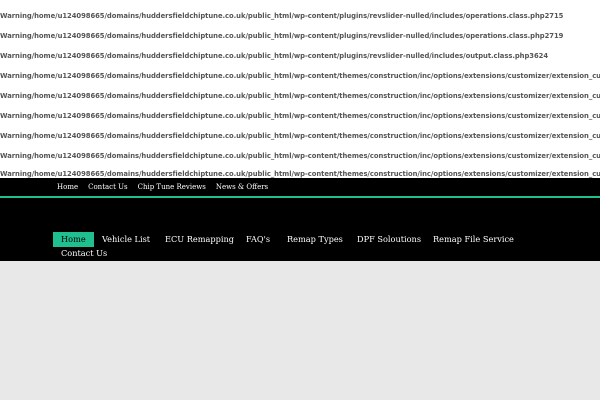 This screenshot has width=600, height=400. What do you see at coordinates (108, 187) in the screenshot?
I see `top-nav-contact-us: Contact Us` at bounding box center [108, 187].